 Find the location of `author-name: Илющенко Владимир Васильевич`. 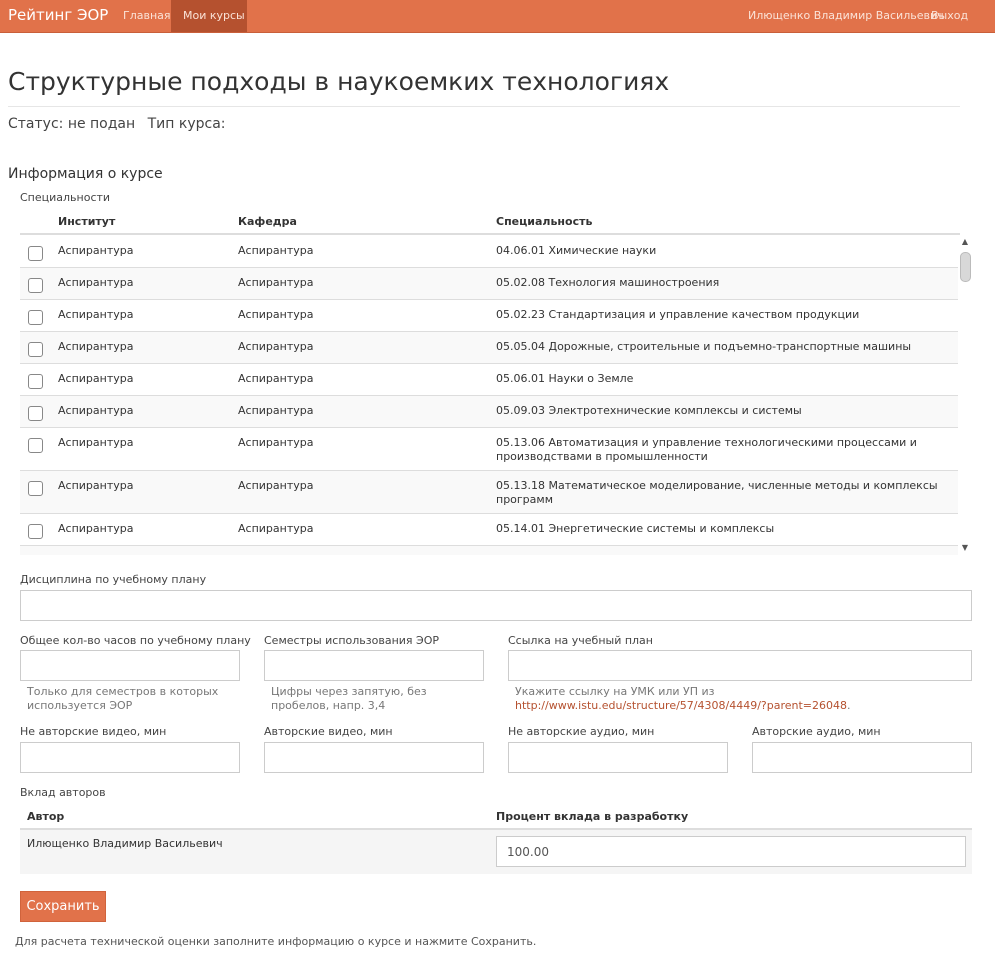

author-name: Илющенко Владимир Васильевич is located at coordinates (125, 843).